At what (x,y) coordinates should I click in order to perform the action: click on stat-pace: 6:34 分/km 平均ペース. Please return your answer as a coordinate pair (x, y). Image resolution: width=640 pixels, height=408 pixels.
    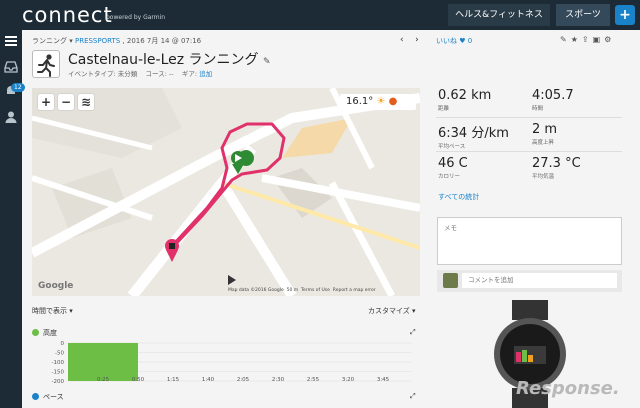
    Looking at the image, I should click on (484, 136).